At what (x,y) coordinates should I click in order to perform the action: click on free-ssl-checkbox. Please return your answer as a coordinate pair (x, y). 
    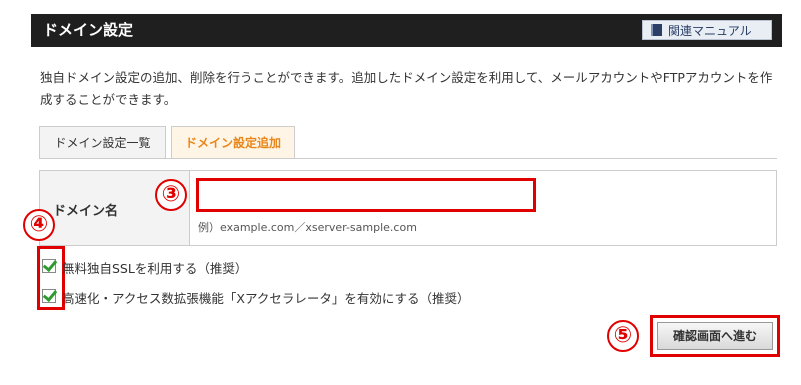
    Looking at the image, I should click on (50, 264).